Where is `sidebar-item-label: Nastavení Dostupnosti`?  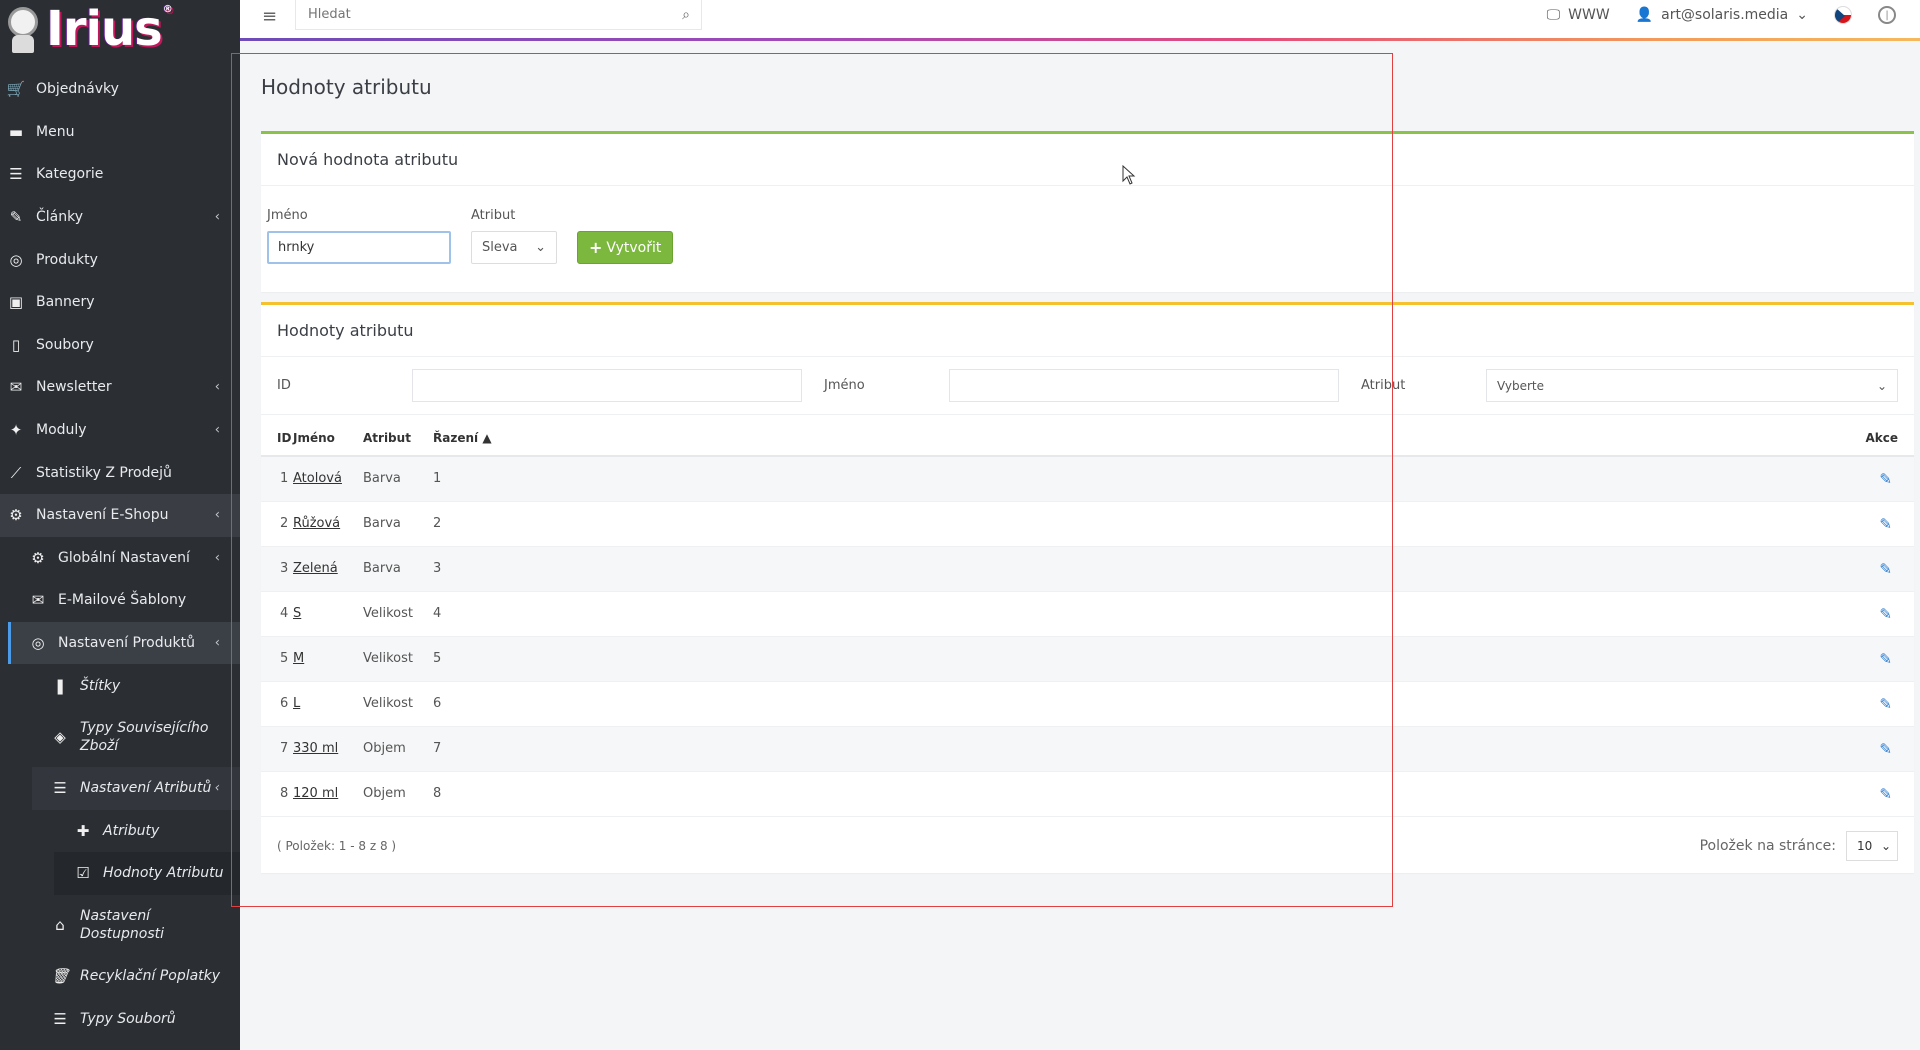
sidebar-item-label: Nastavení Dostupnosti is located at coordinates (122, 924).